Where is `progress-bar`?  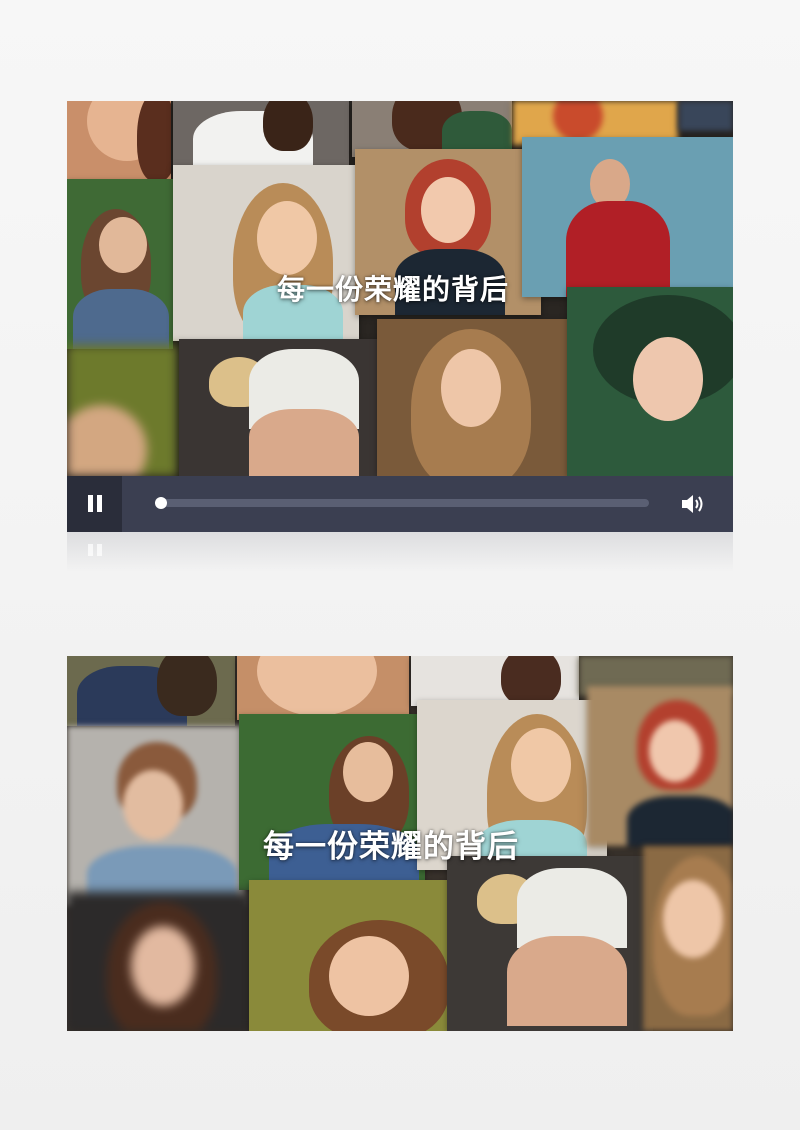 progress-bar is located at coordinates (402, 503).